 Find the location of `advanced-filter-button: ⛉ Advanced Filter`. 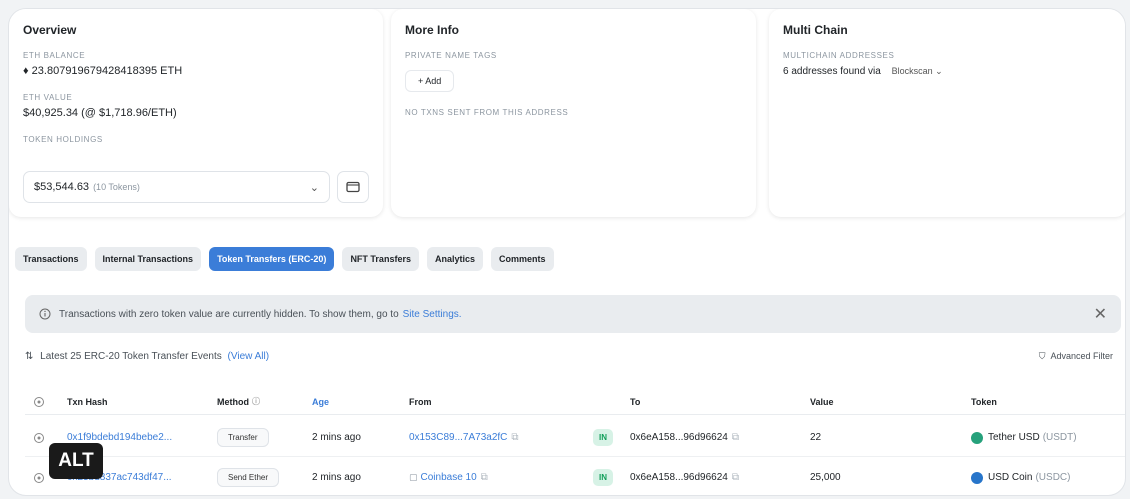

advanced-filter-button: ⛉ Advanced Filter is located at coordinates (1076, 356).